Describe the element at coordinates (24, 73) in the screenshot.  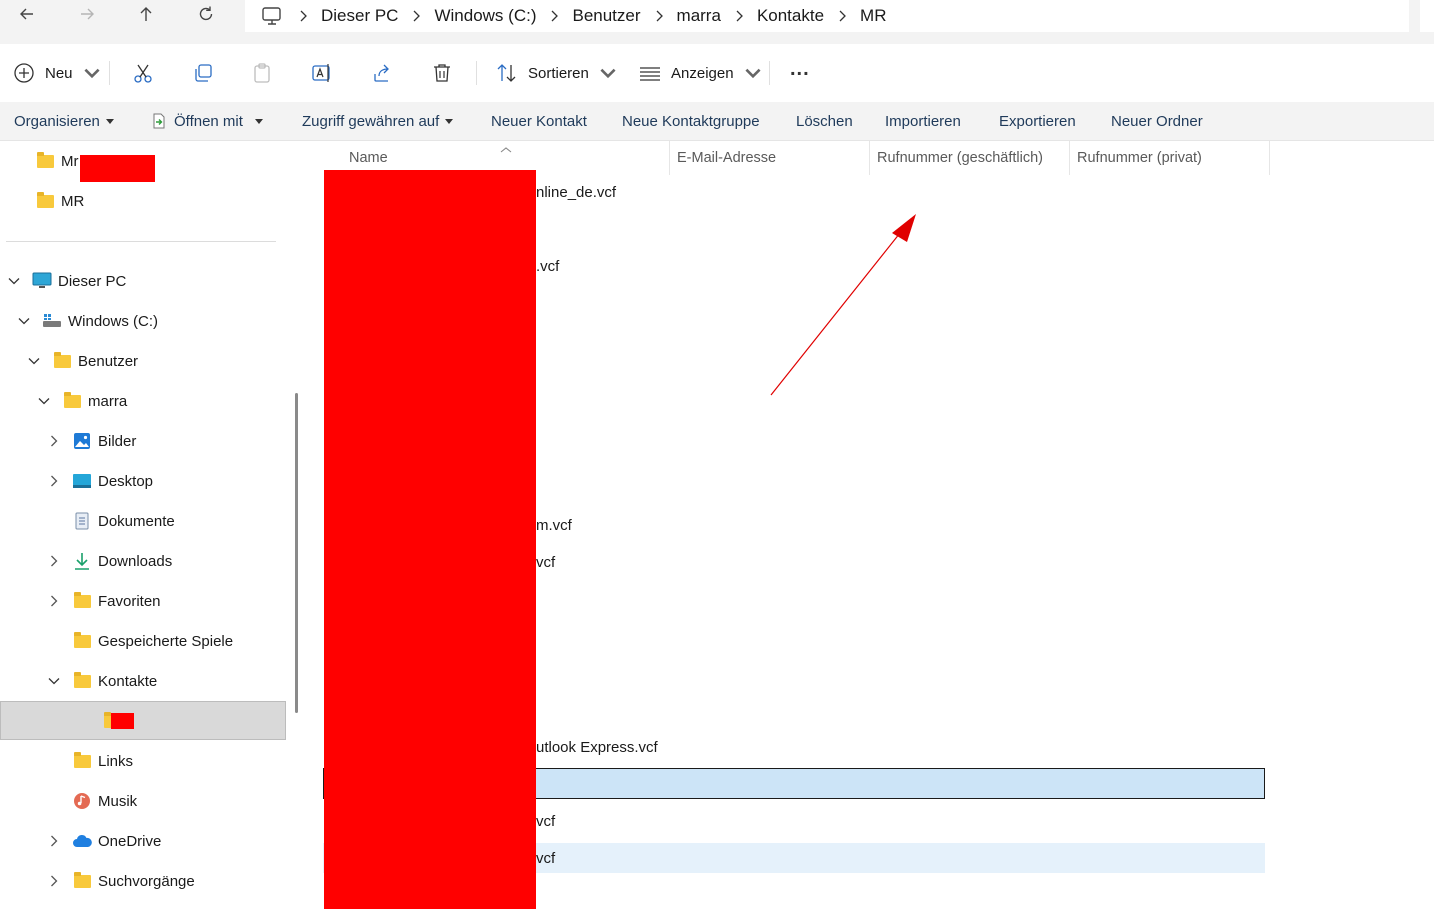
I see `plus-circle-icon` at that location.